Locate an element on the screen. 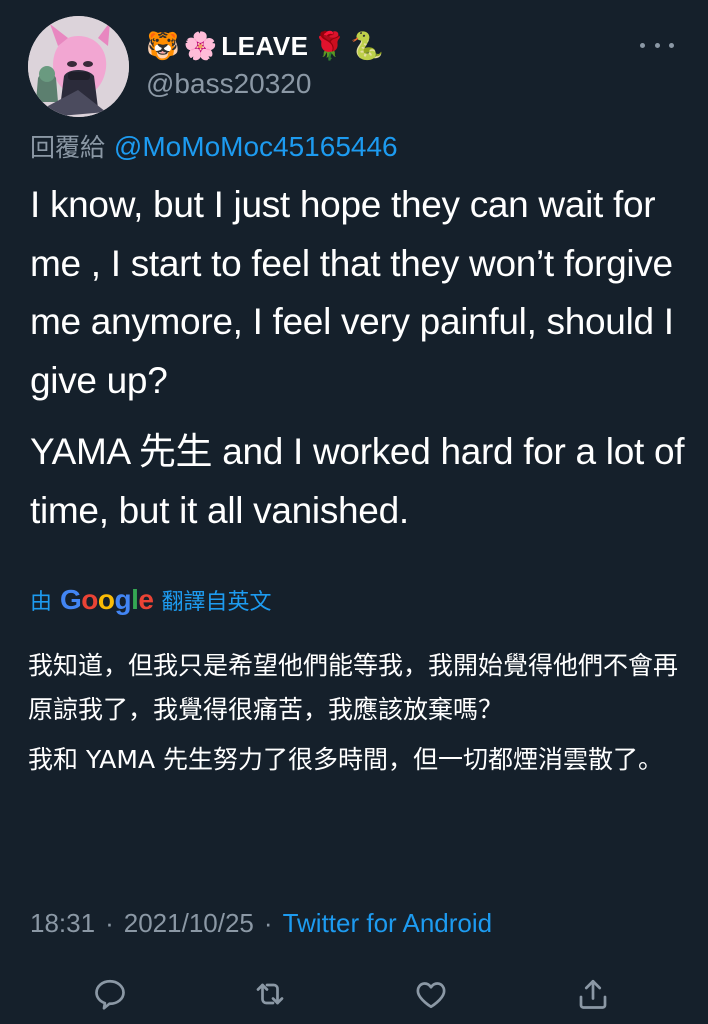 The width and height of the screenshot is (708, 1024). name-row: 🐯 🌸 LEAVE 🌹 🐍 is located at coordinates (265, 46).